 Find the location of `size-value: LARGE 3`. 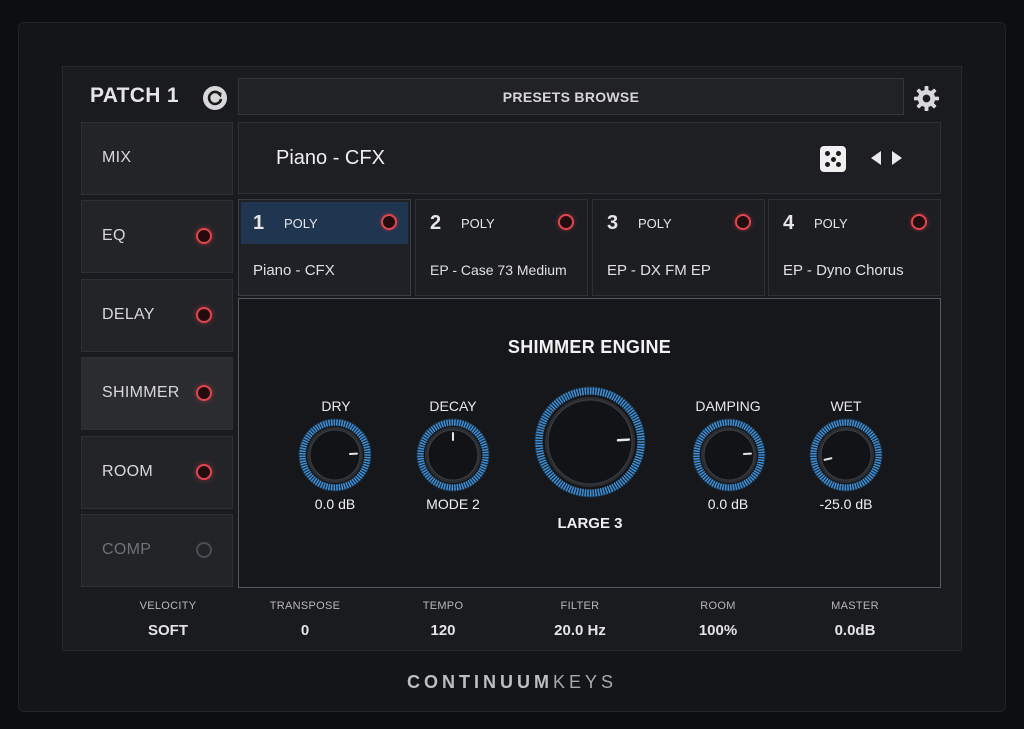

size-value: LARGE 3 is located at coordinates (590, 523).